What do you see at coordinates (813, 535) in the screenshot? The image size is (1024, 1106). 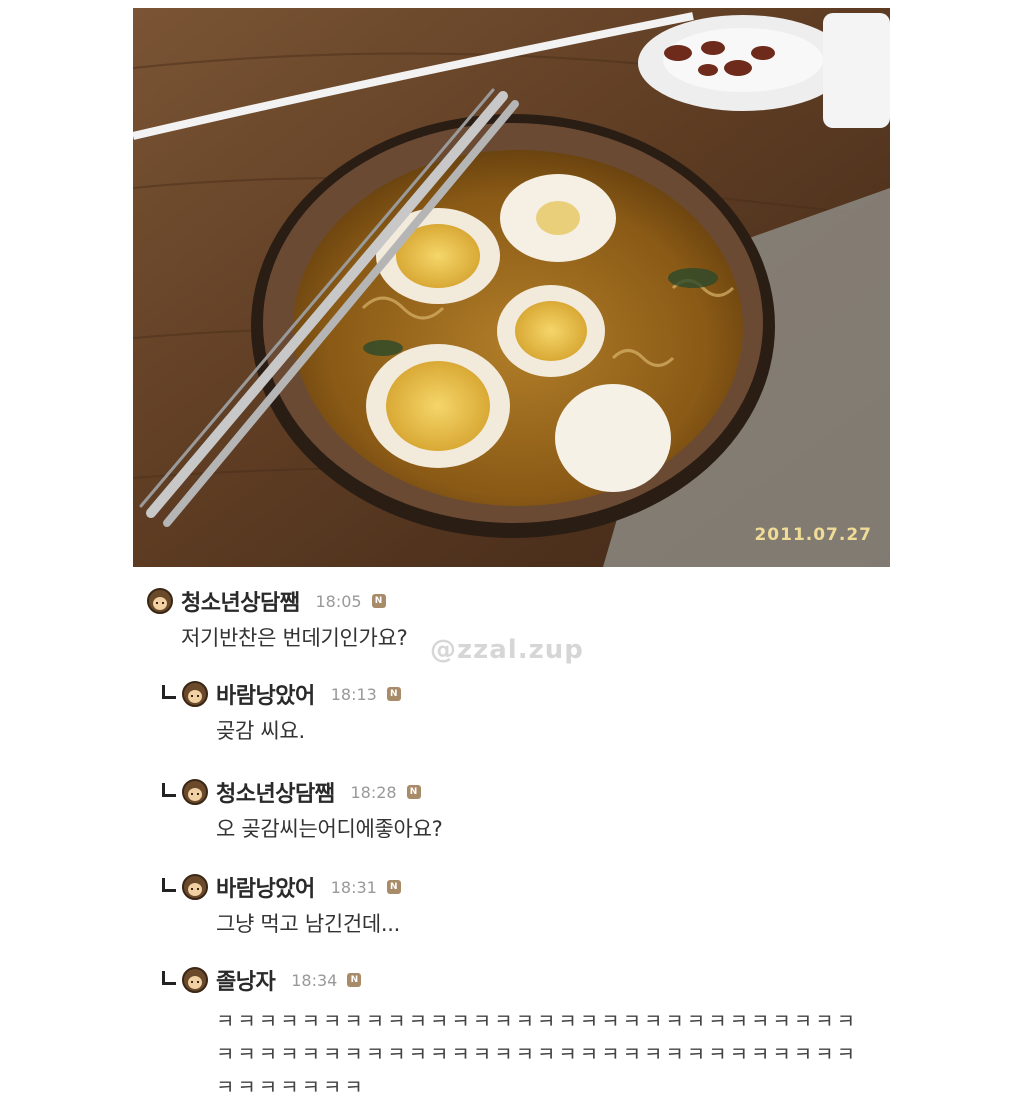 I see `photo-date-stamp: 2011.07.27` at bounding box center [813, 535].